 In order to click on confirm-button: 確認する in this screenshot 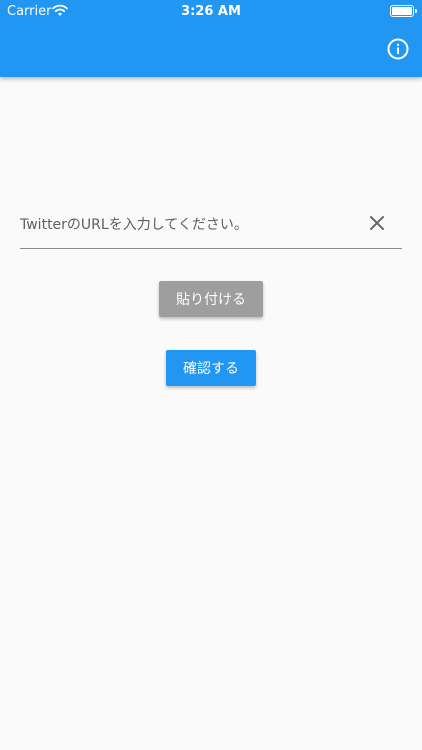, I will do `click(211, 368)`.